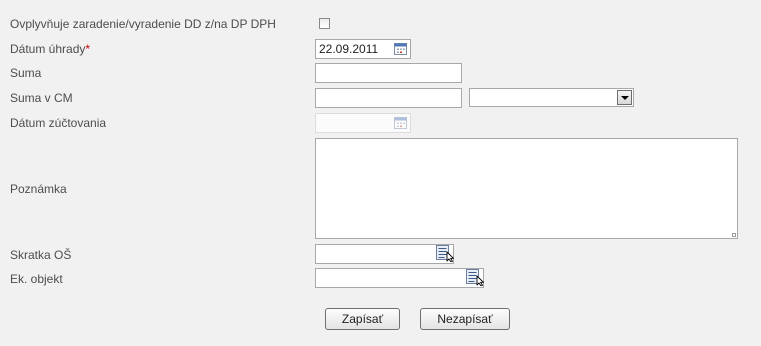 The height and width of the screenshot is (346, 761). I want to click on save-button: Zapísať, so click(362, 319).